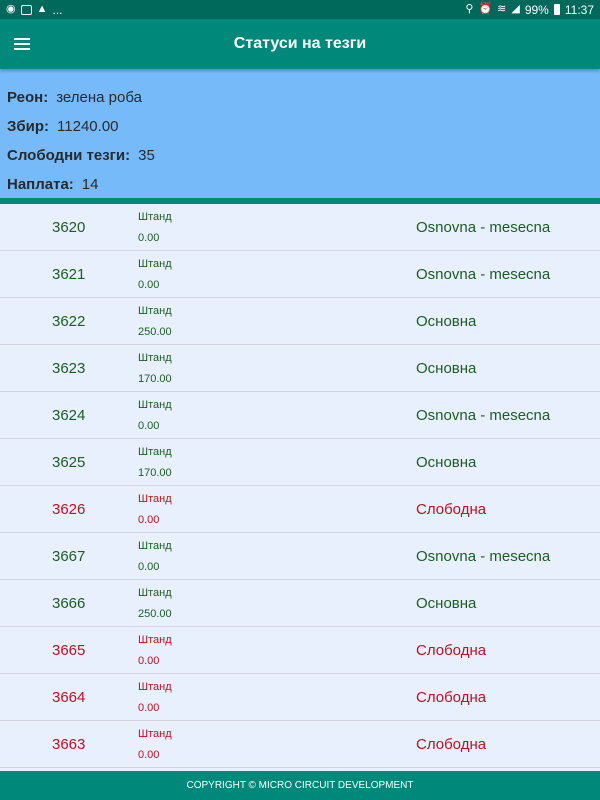 Image resolution: width=600 pixels, height=800 pixels. I want to click on app-bar: Статуси на тезги, so click(300, 44).